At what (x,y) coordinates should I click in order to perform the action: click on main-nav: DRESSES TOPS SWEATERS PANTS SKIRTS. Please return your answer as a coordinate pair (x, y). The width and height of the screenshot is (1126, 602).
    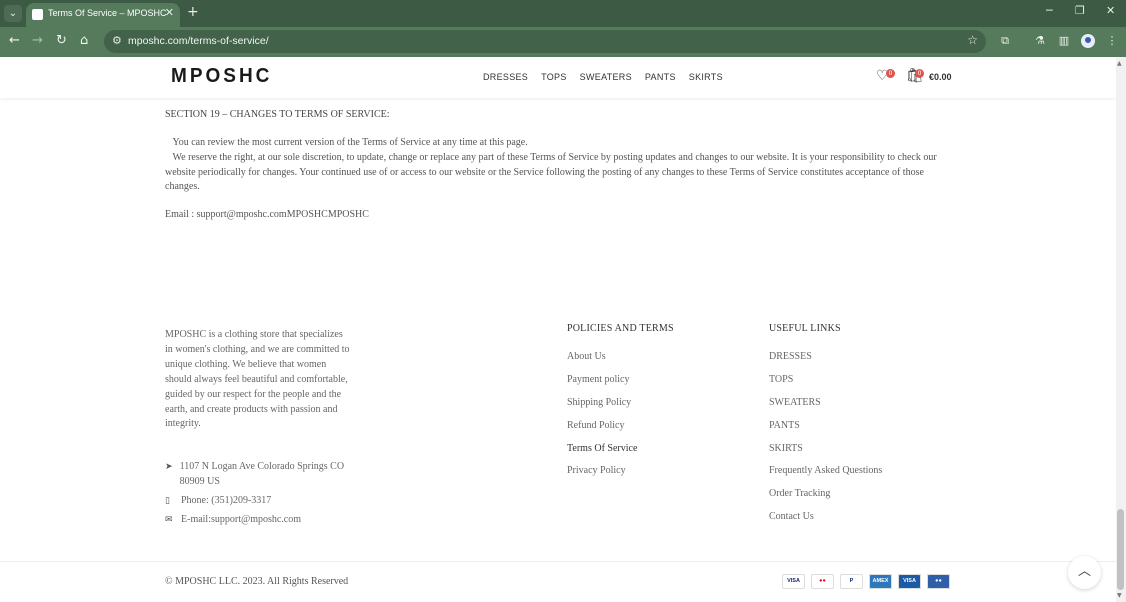
    Looking at the image, I should click on (603, 77).